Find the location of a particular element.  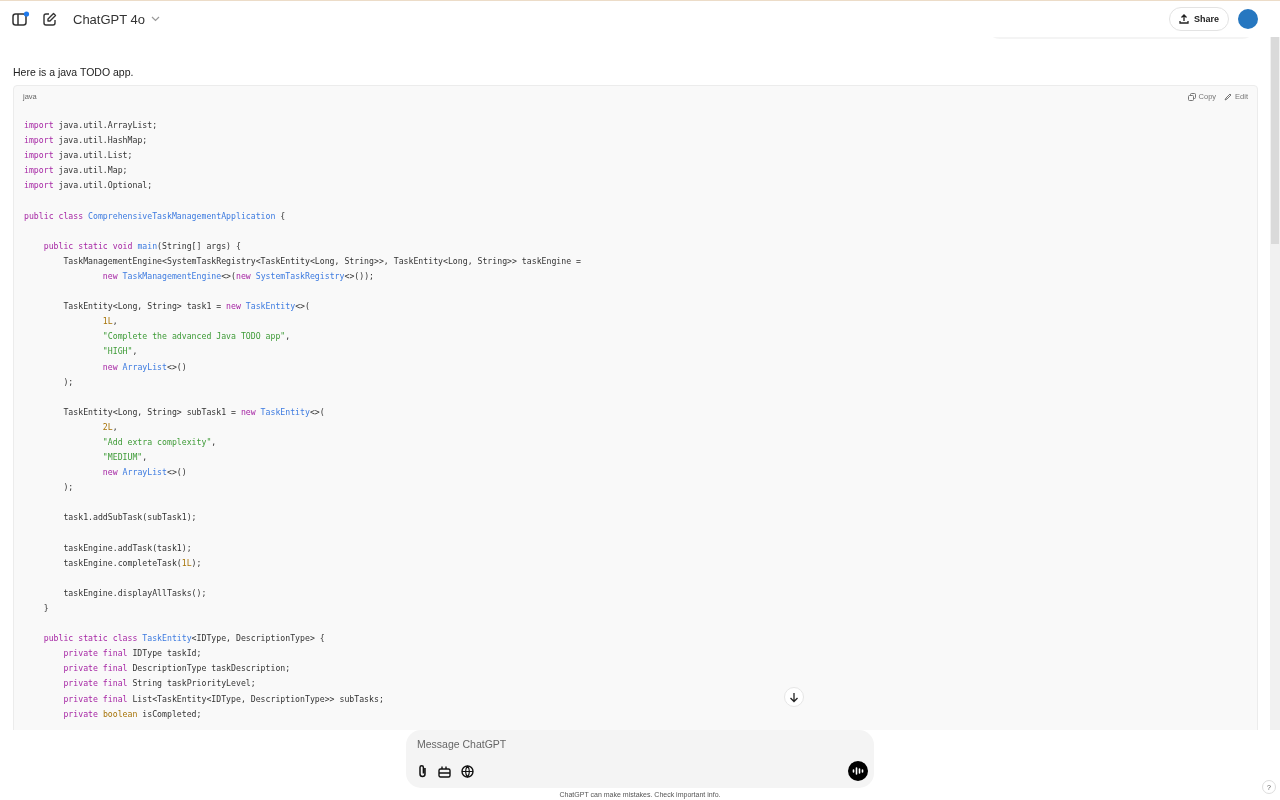

code-line: taskEngine.completeTask(1L); is located at coordinates (132, 563).